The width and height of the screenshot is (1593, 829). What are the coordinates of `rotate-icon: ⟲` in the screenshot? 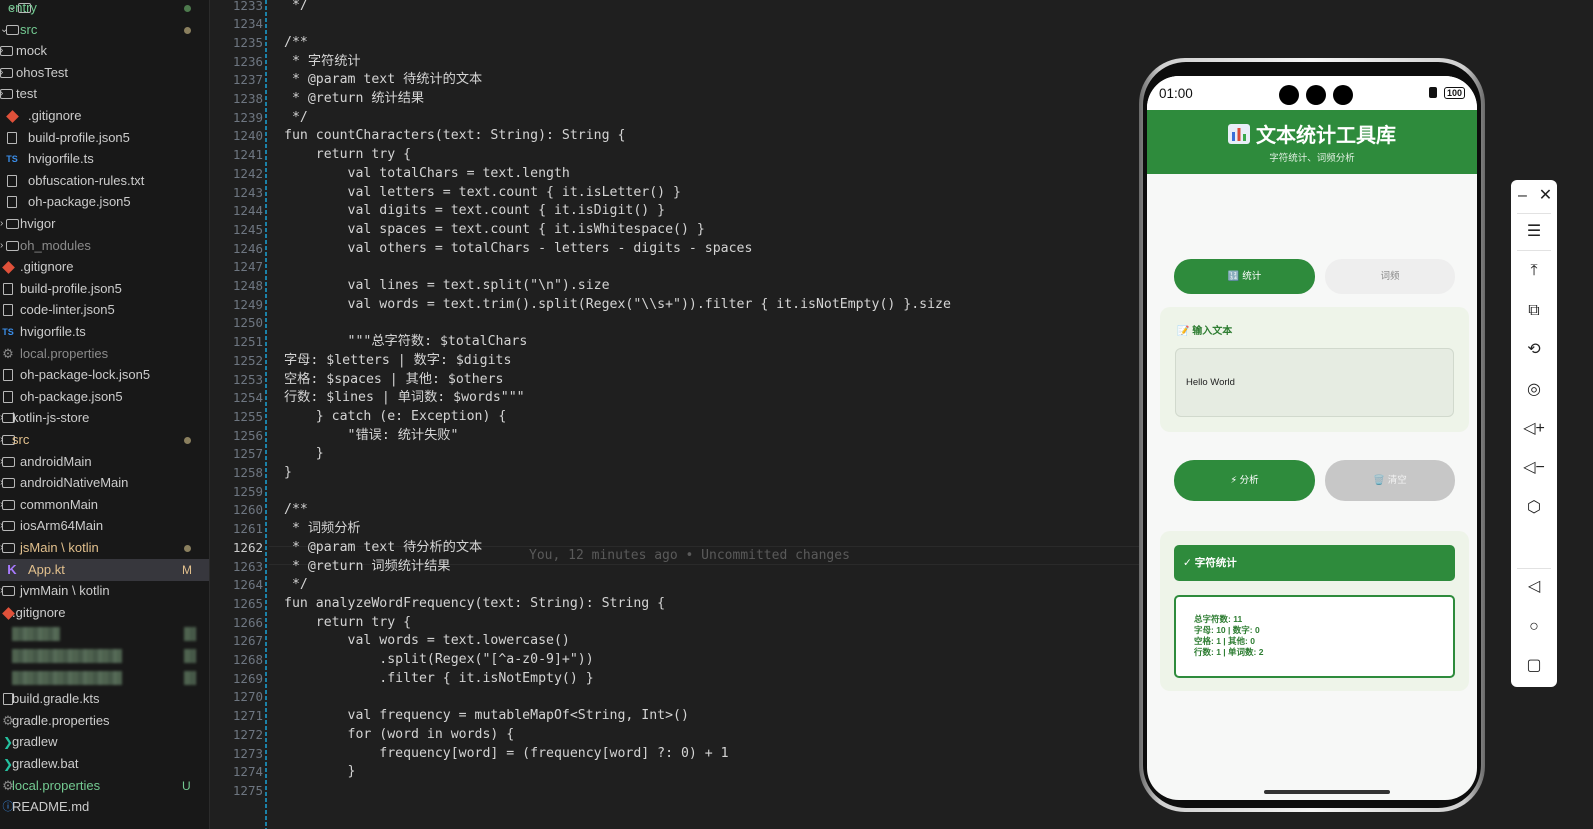 It's located at (1534, 350).